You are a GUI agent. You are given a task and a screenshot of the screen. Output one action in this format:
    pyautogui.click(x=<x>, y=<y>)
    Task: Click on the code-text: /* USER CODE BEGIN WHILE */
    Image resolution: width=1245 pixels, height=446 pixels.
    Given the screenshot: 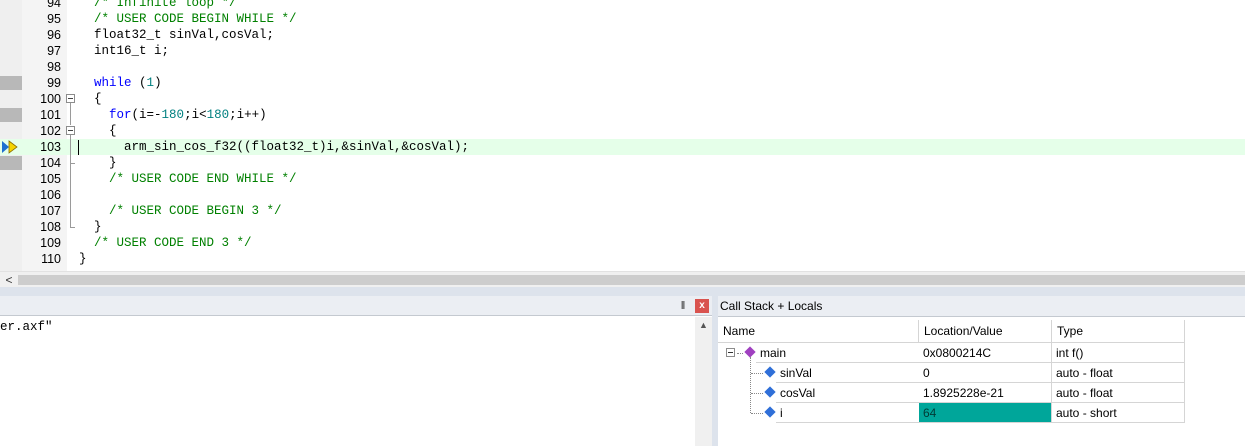 What is the action you would take?
    pyautogui.click(x=188, y=19)
    